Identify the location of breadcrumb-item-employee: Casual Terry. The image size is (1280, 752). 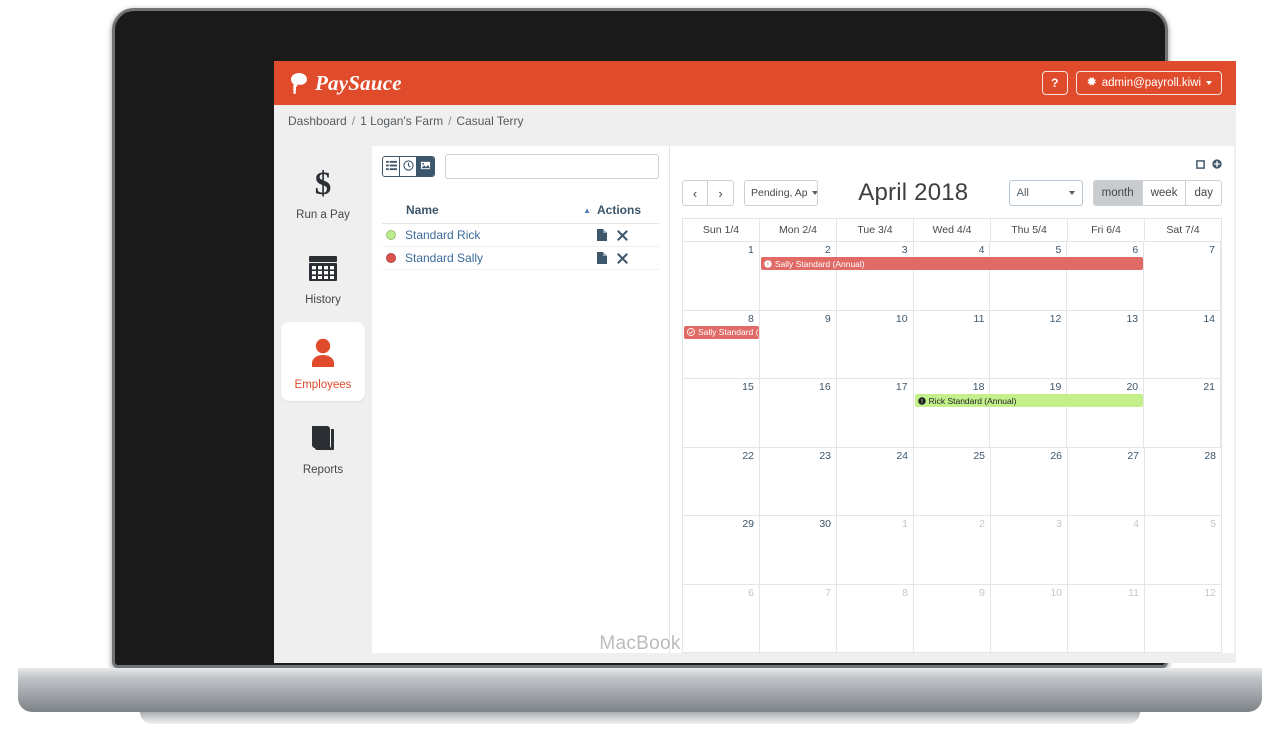
(489, 121).